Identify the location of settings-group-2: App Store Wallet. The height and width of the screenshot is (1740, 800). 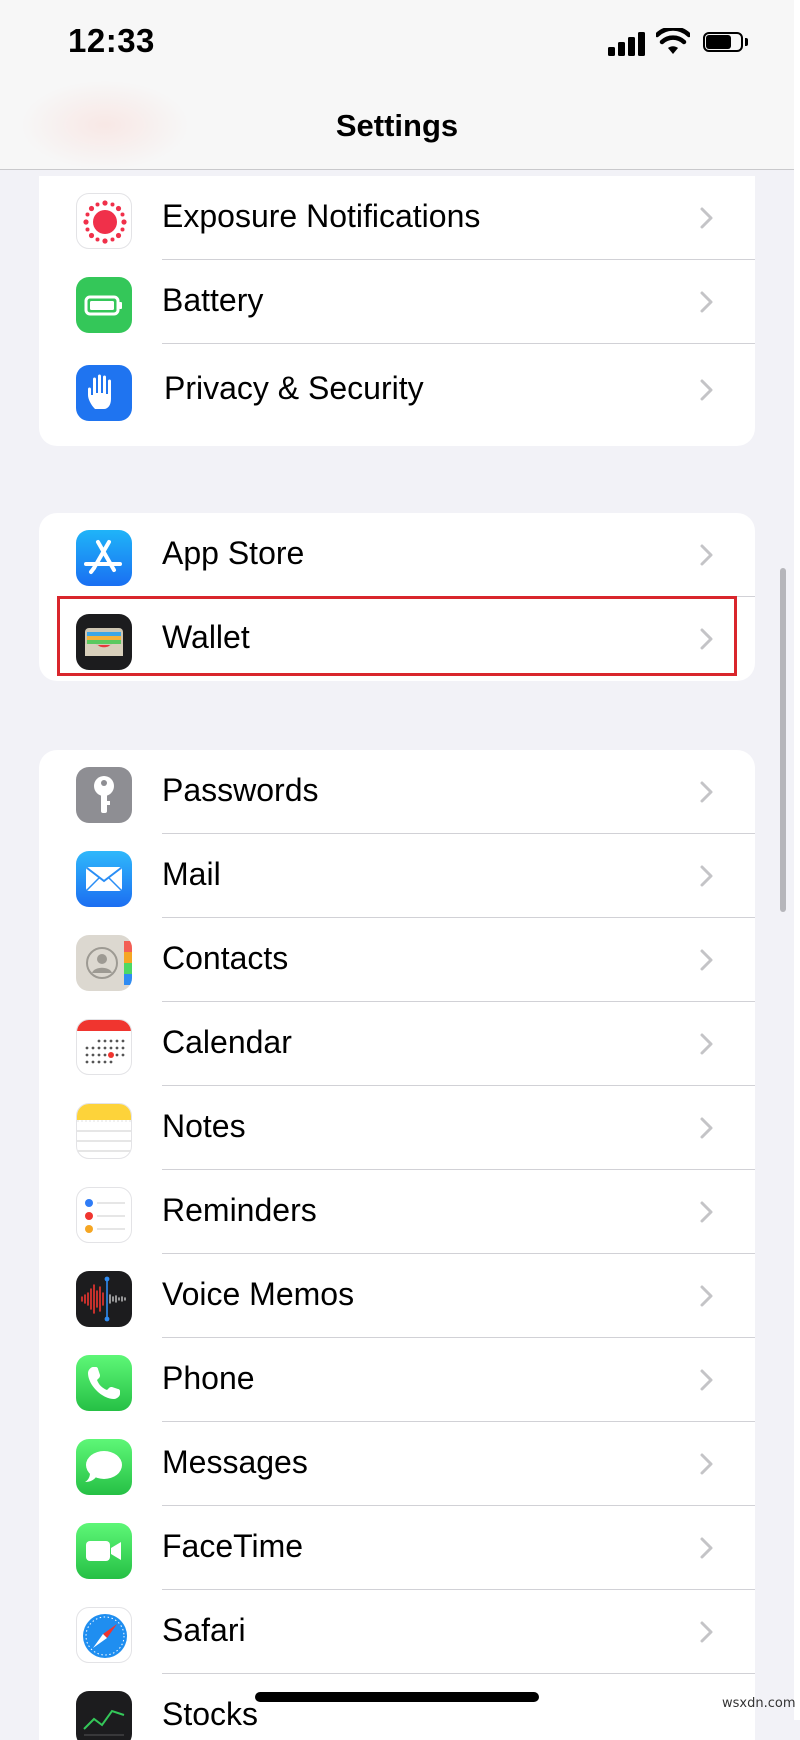
(397, 597).